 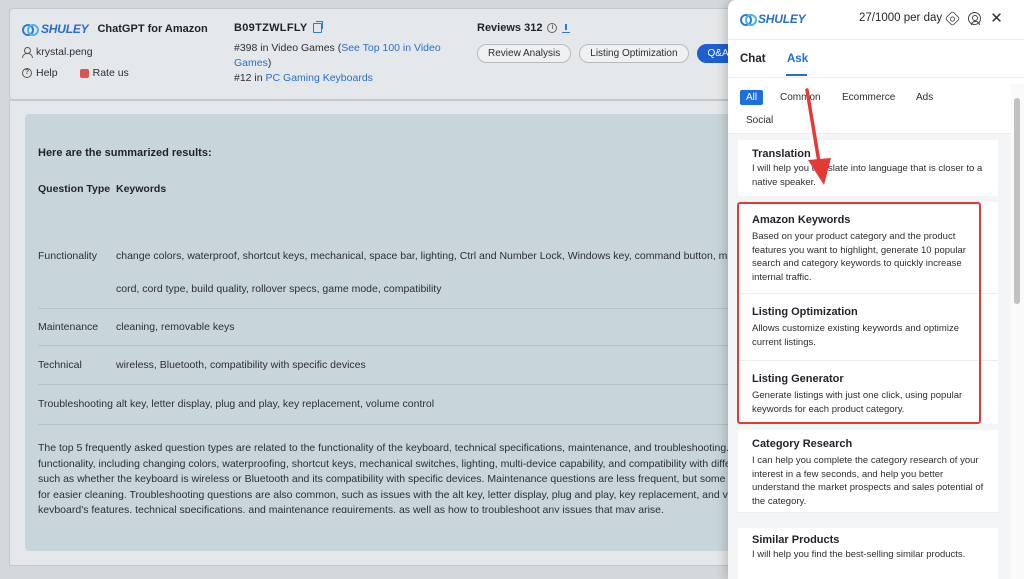 What do you see at coordinates (65, 29) in the screenshot?
I see `brand-logo-text: SHULEY` at bounding box center [65, 29].